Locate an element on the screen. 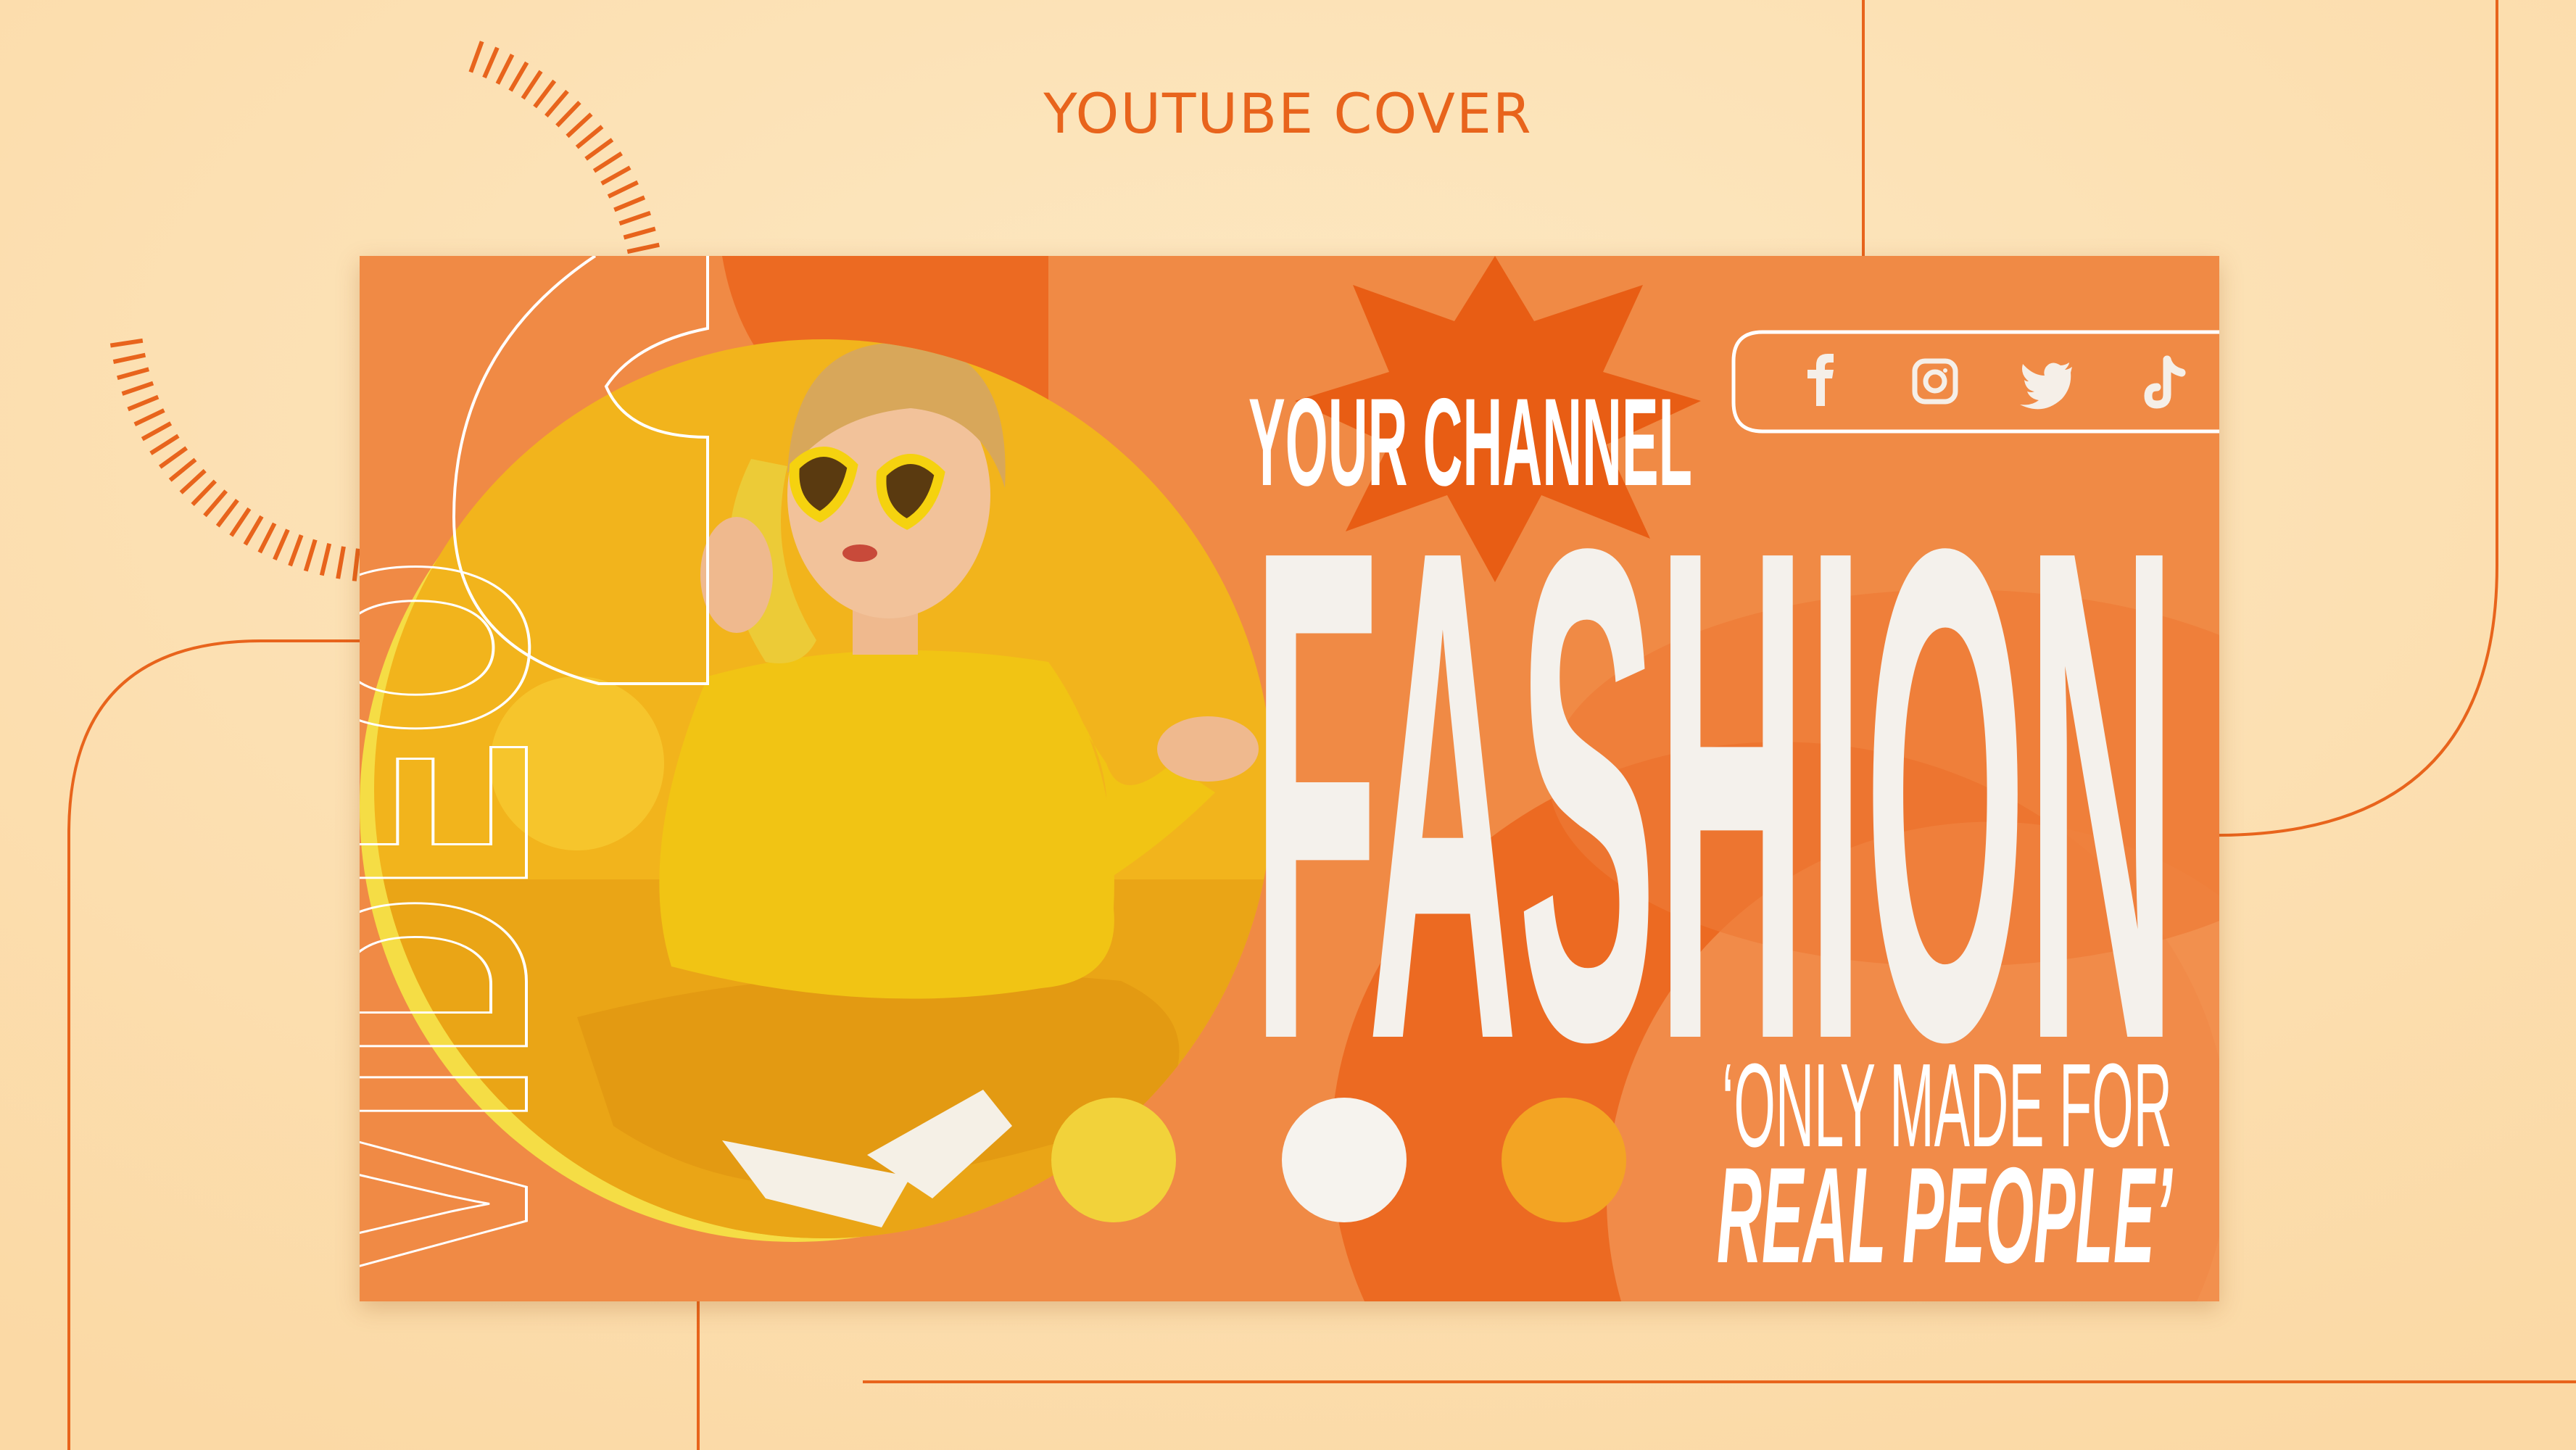  white-dot is located at coordinates (1345, 1160).